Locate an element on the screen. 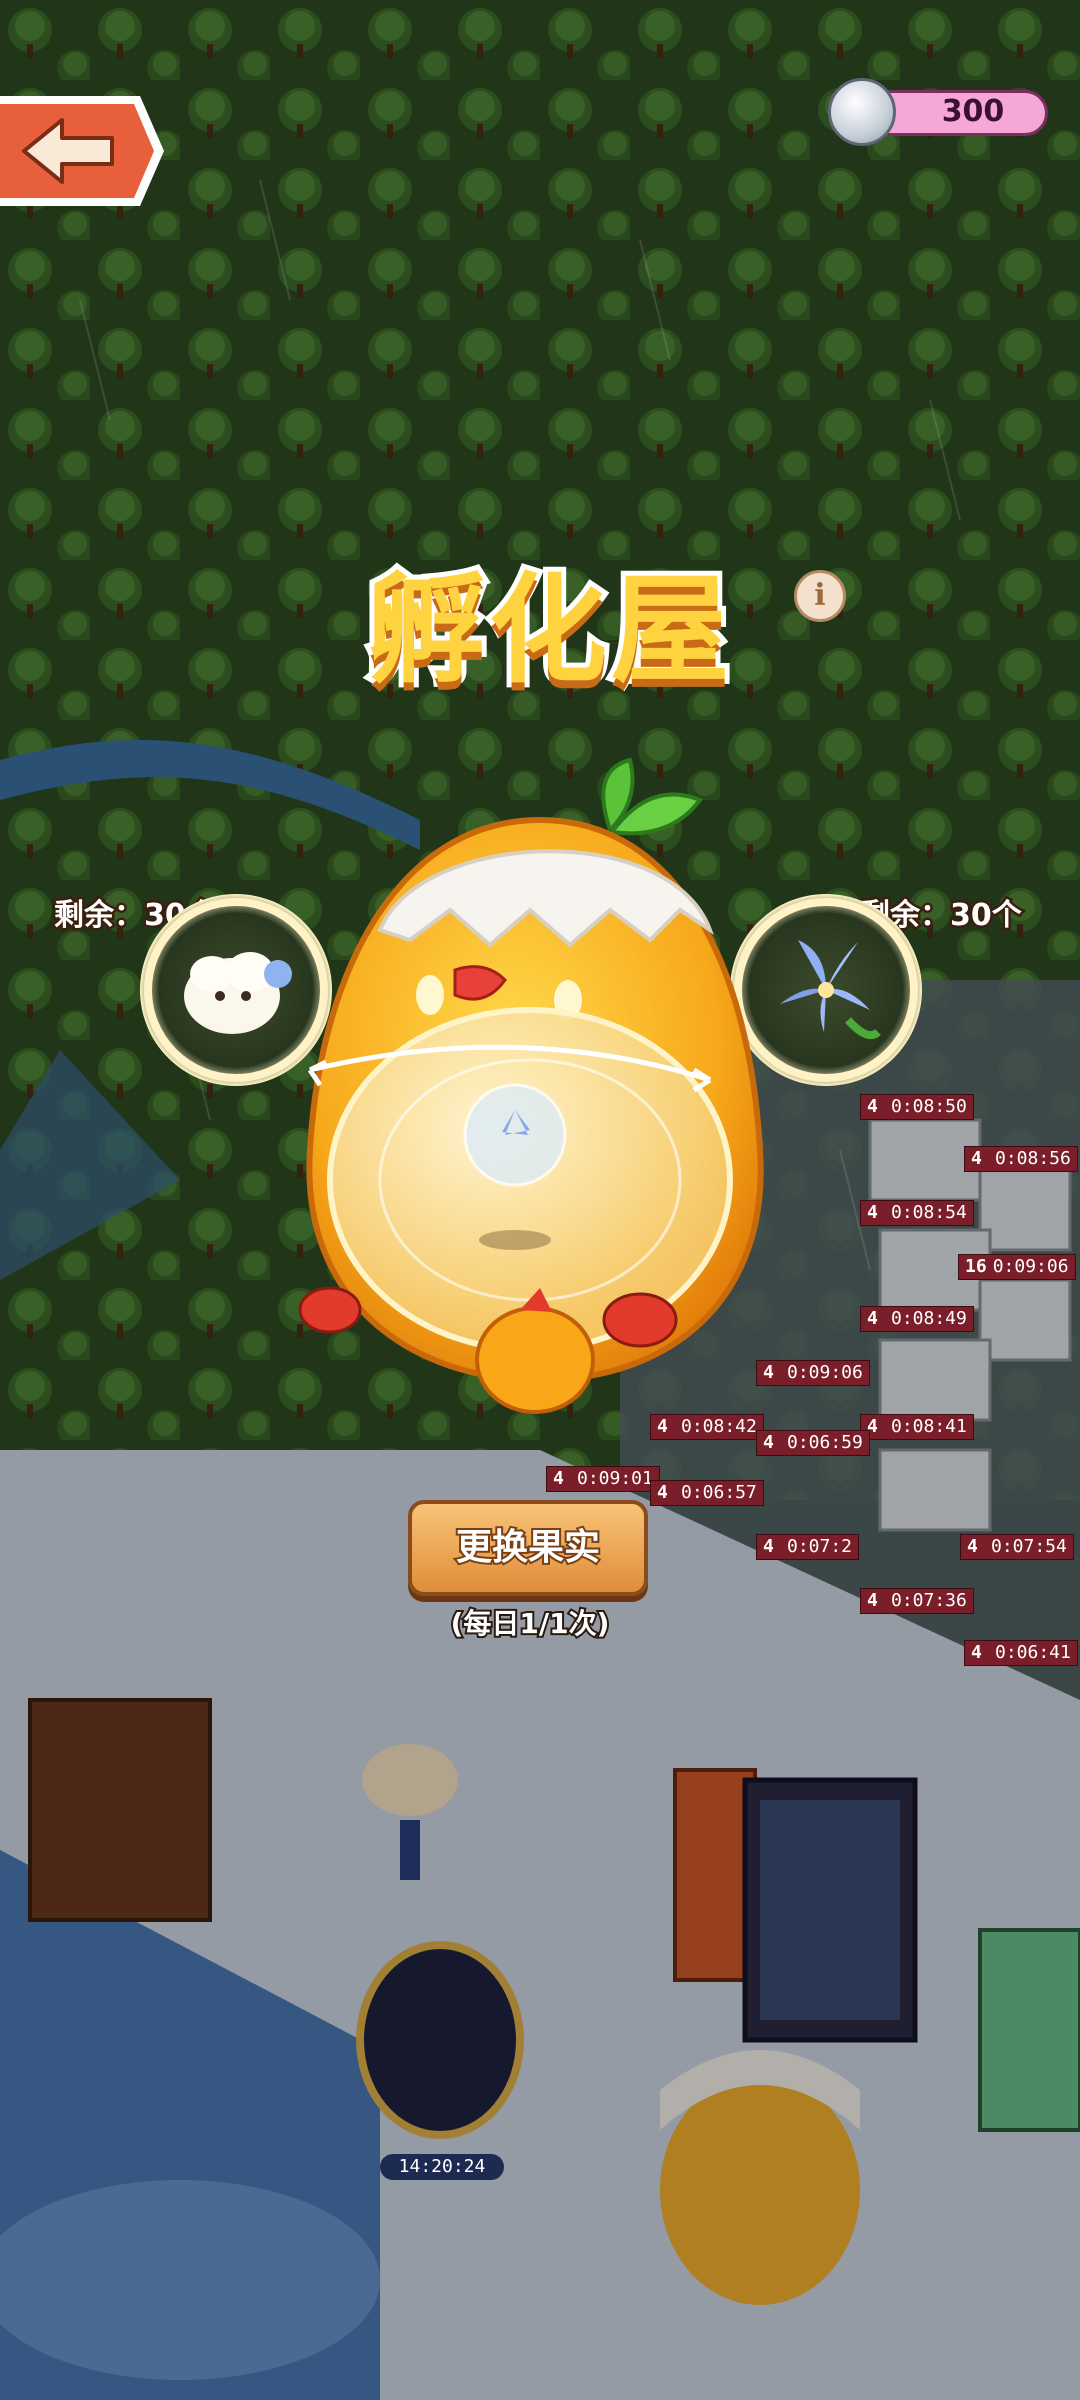  coin-icon is located at coordinates (862, 112).